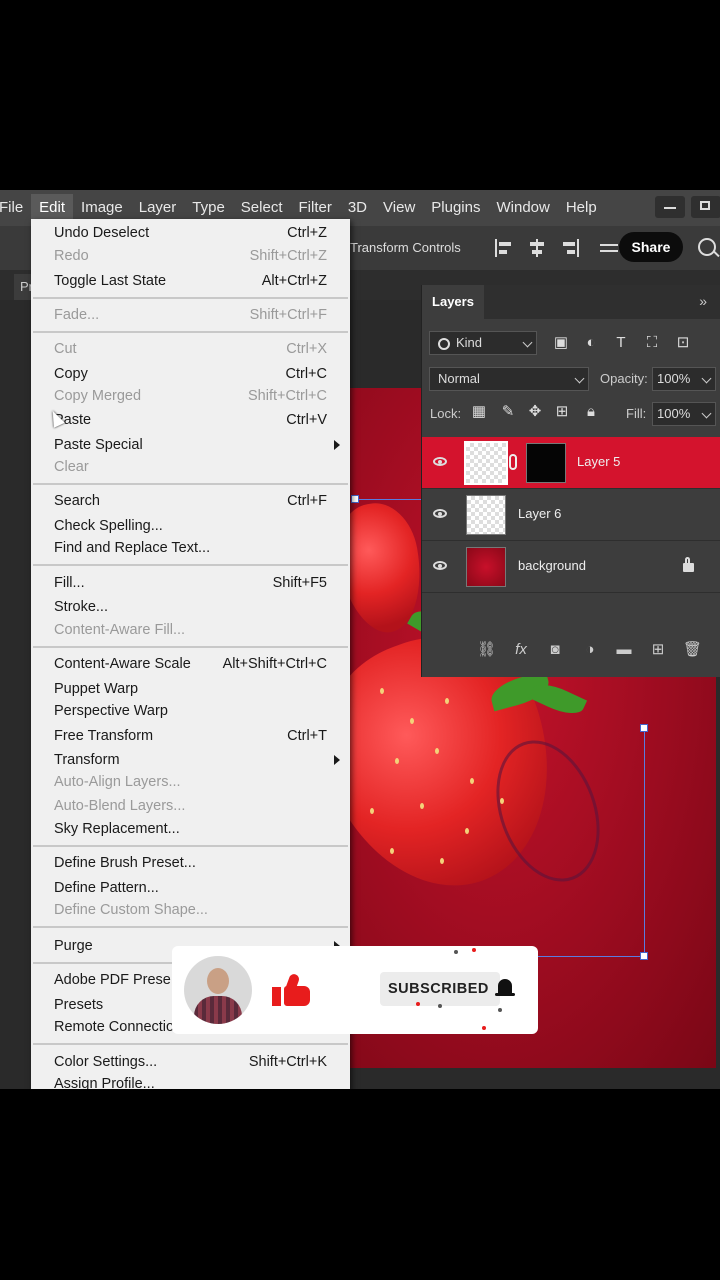  I want to click on menu-file: File, so click(15, 208).